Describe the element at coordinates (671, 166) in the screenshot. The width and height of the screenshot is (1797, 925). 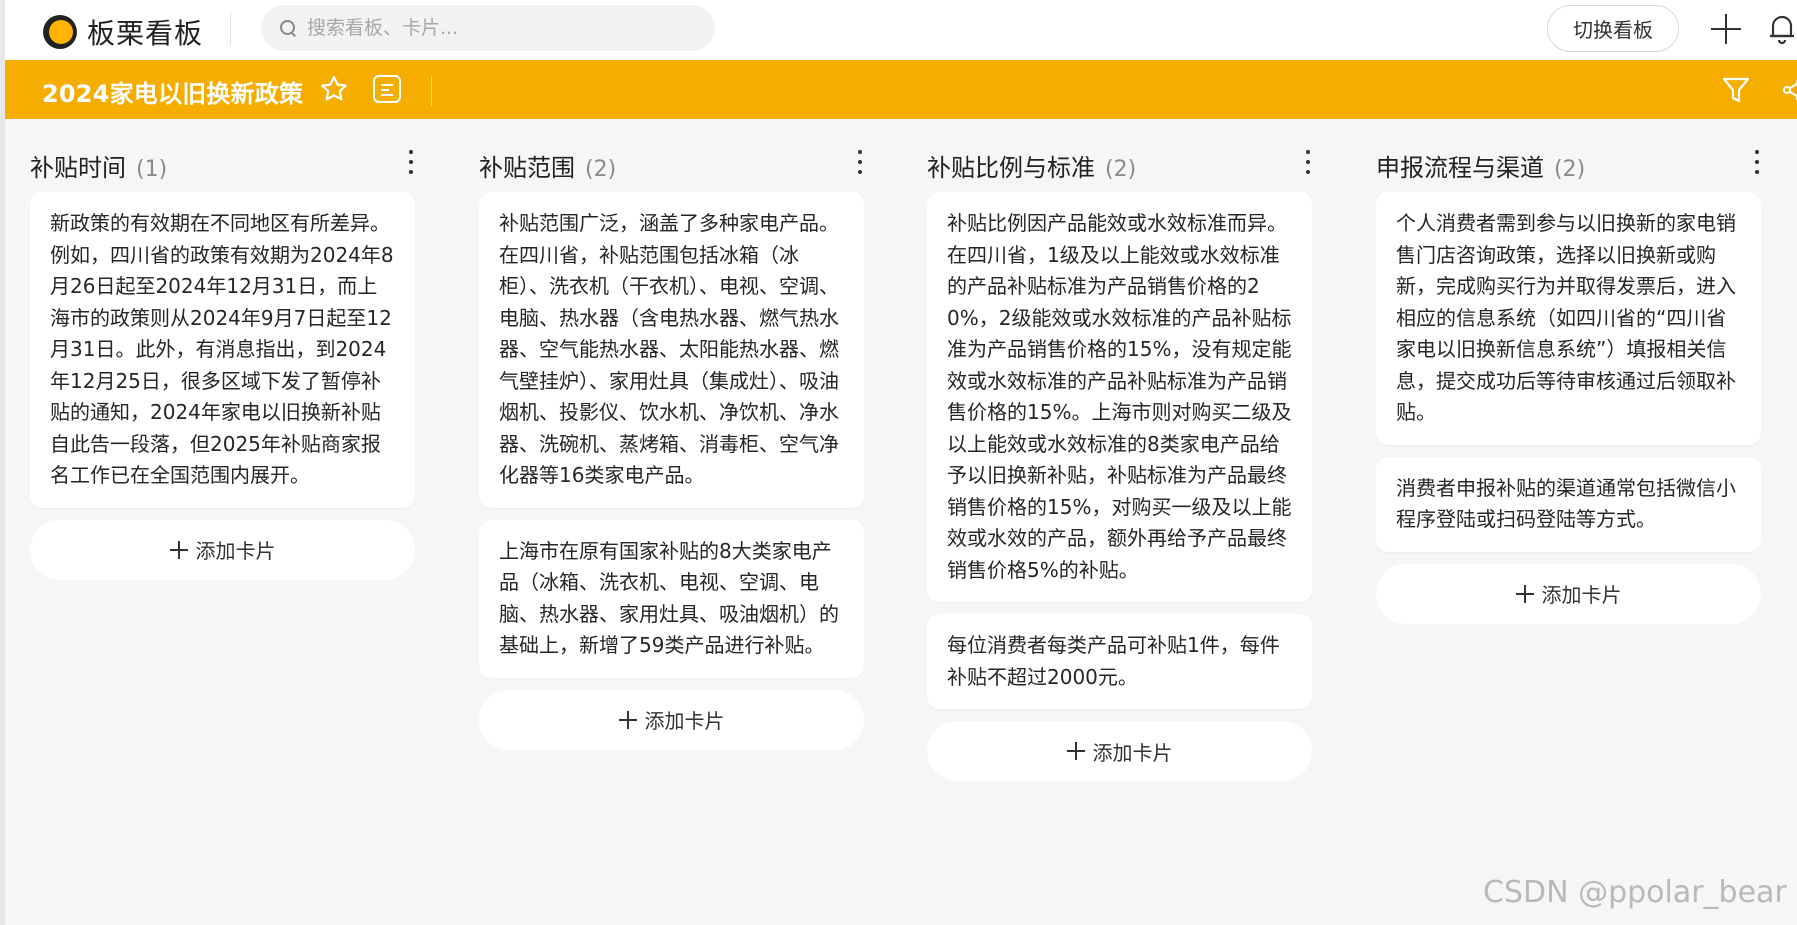
I see `column-header: 补贴范围 (2)` at that location.